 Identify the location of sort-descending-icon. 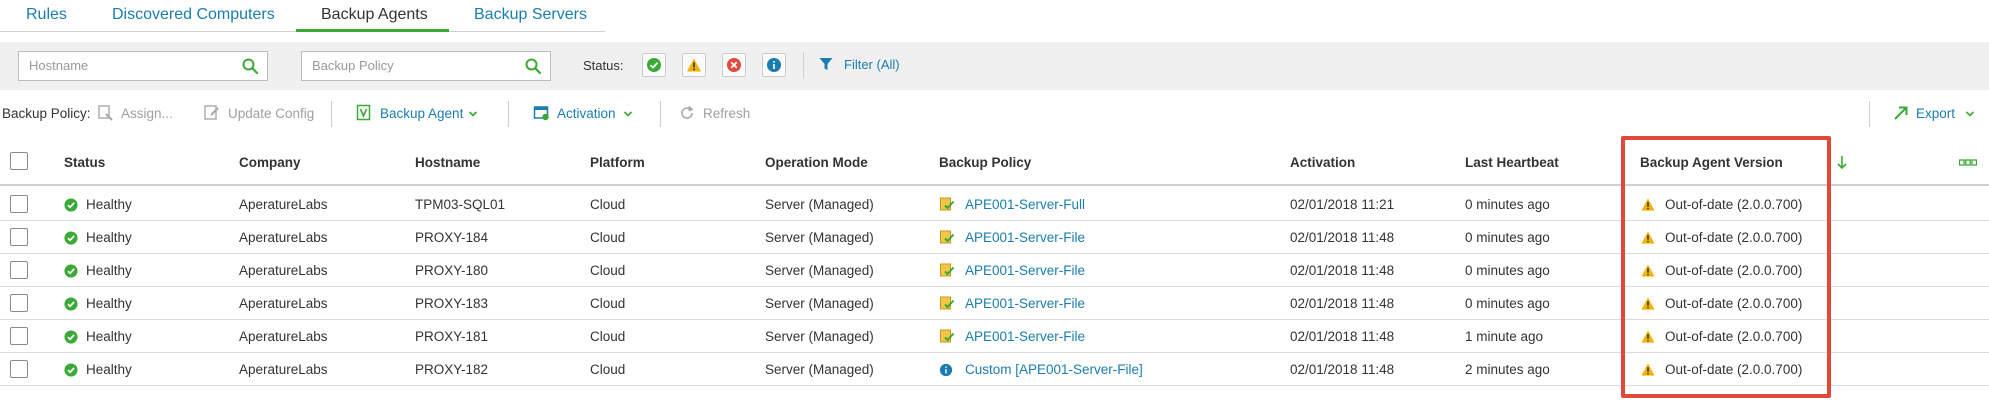
(1842, 163).